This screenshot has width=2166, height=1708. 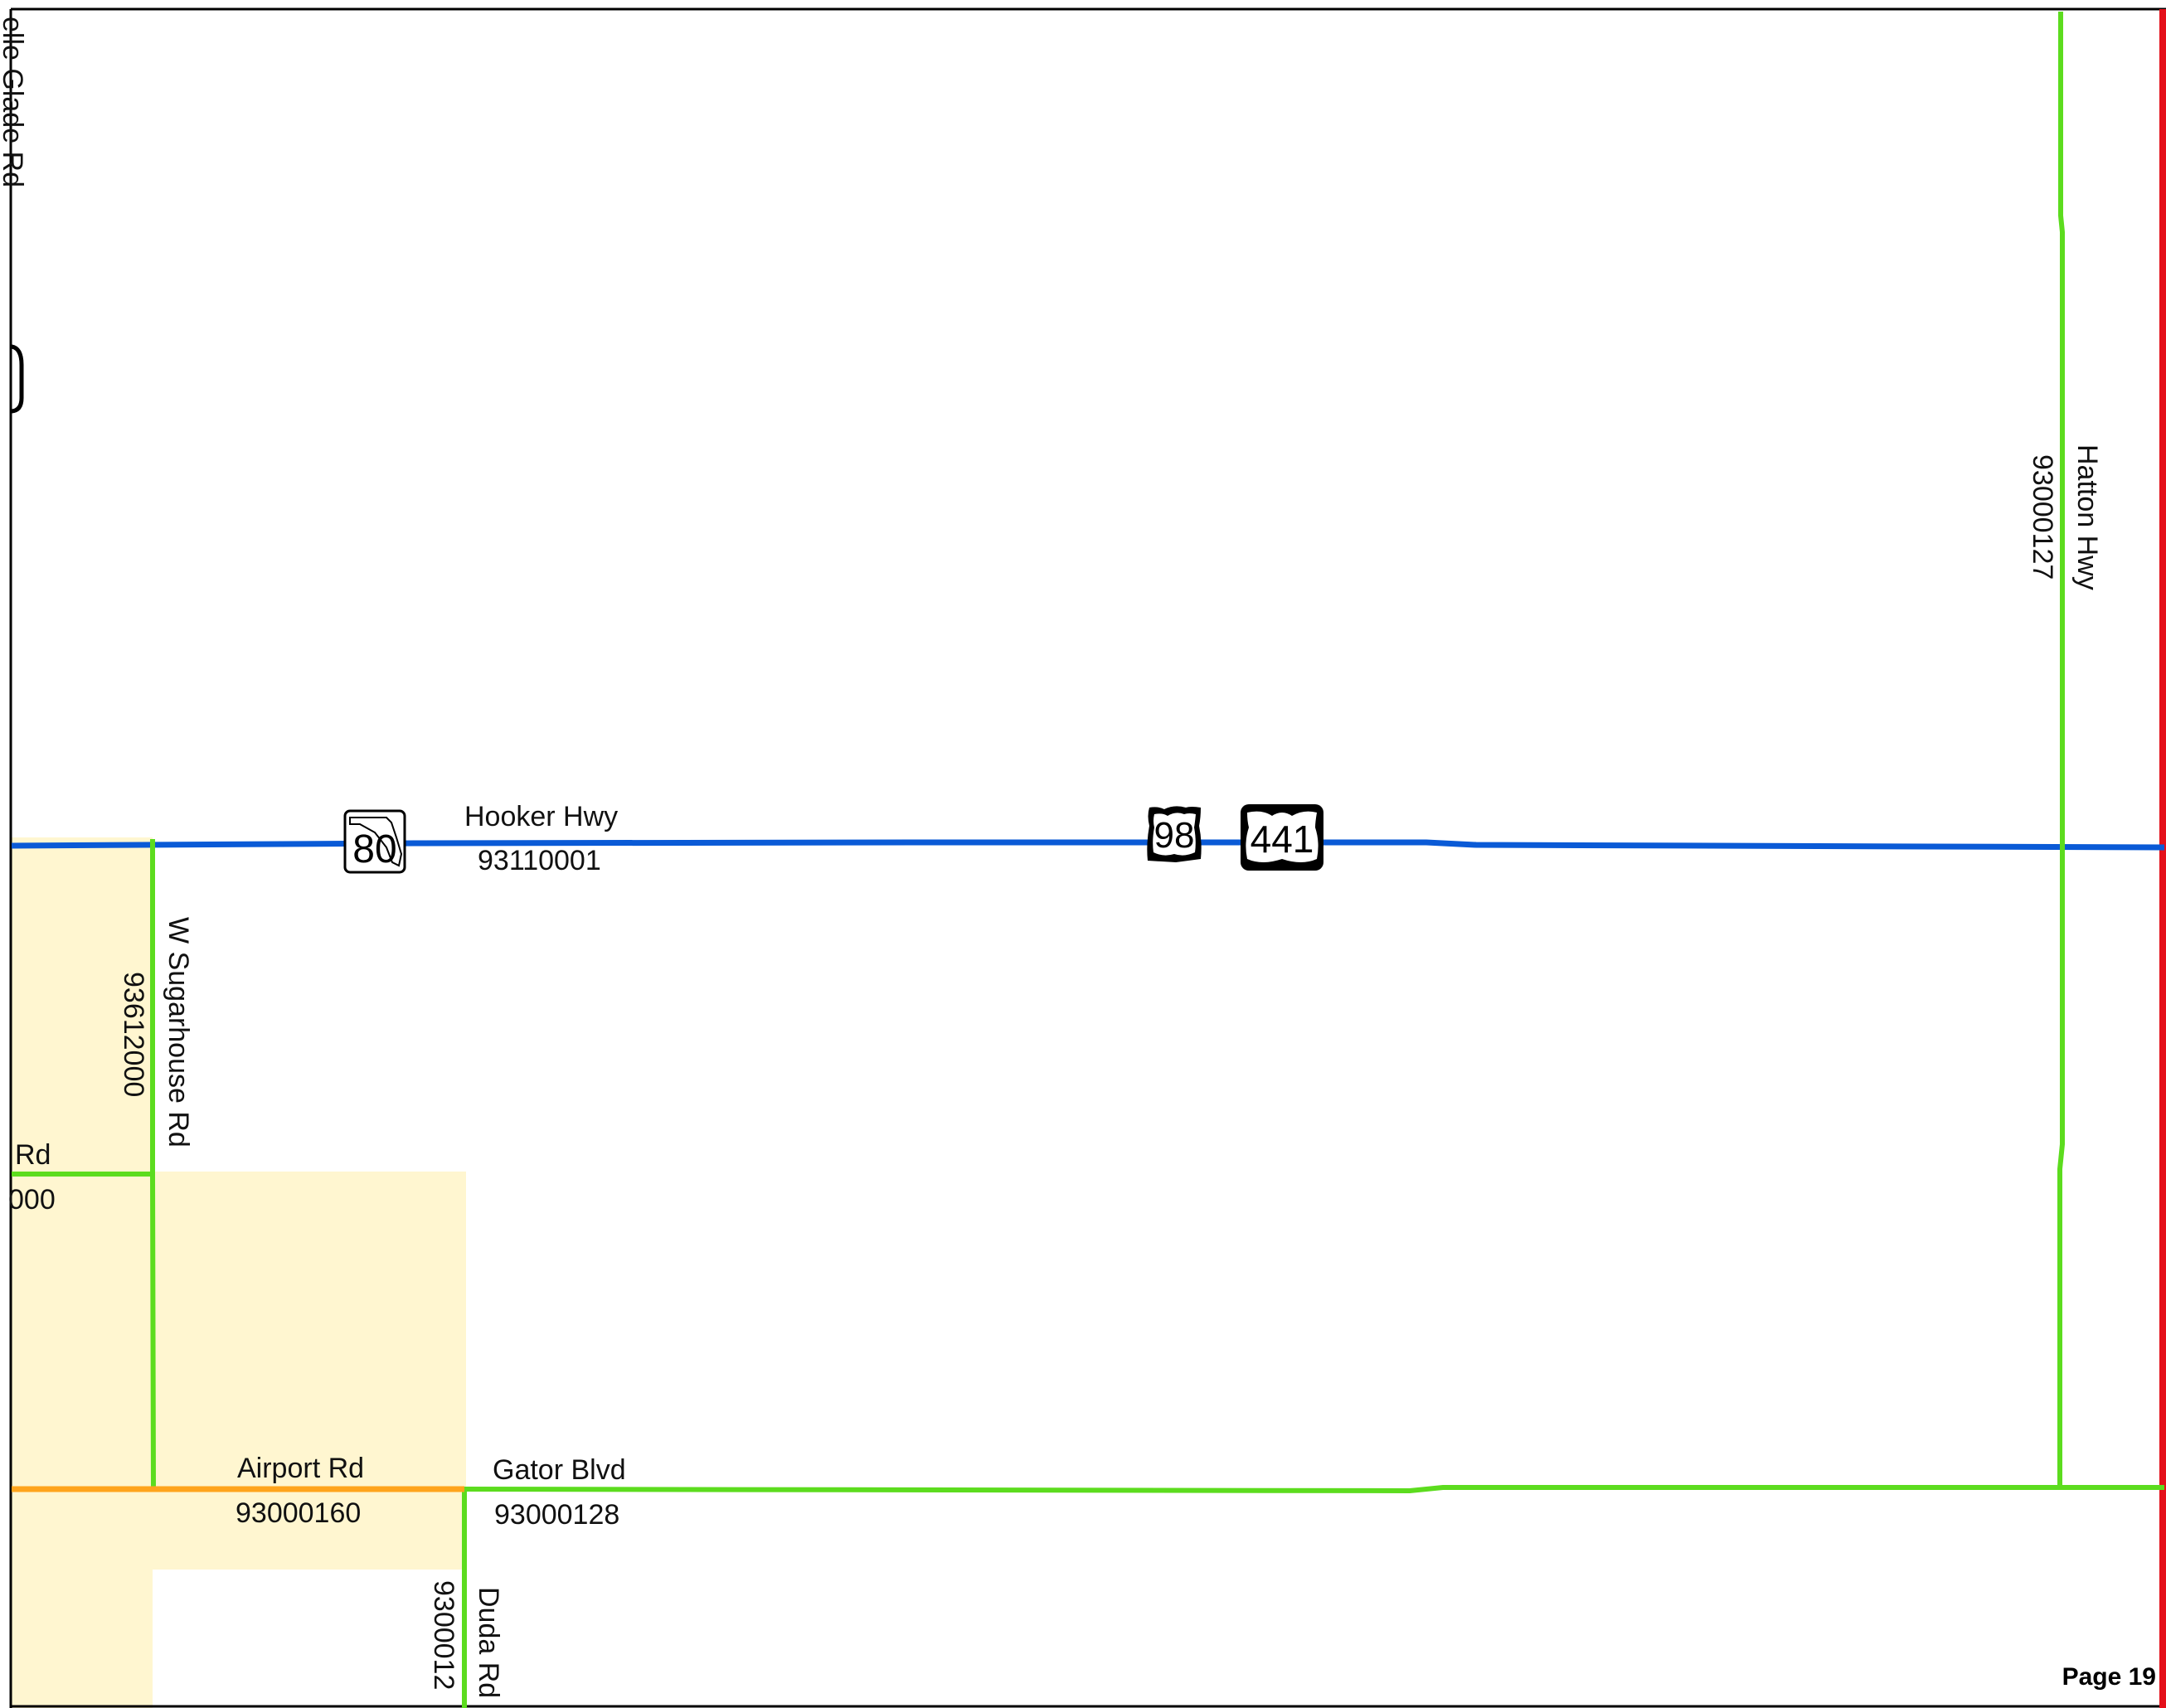 What do you see at coordinates (300, 1469) in the screenshot?
I see `airport-rd-name: Airport Rd` at bounding box center [300, 1469].